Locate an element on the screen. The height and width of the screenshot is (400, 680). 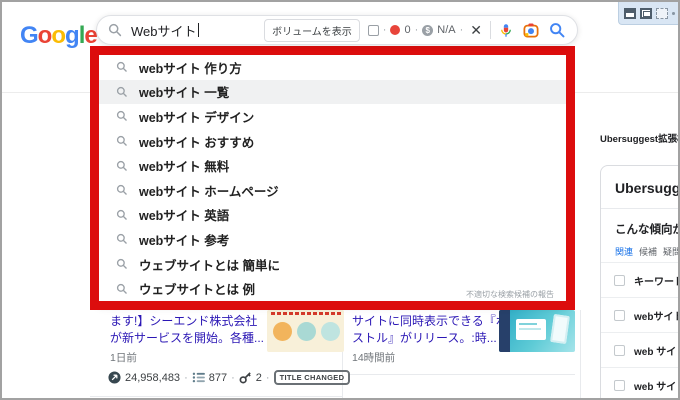
metrics-checkbox is located at coordinates (373, 30).